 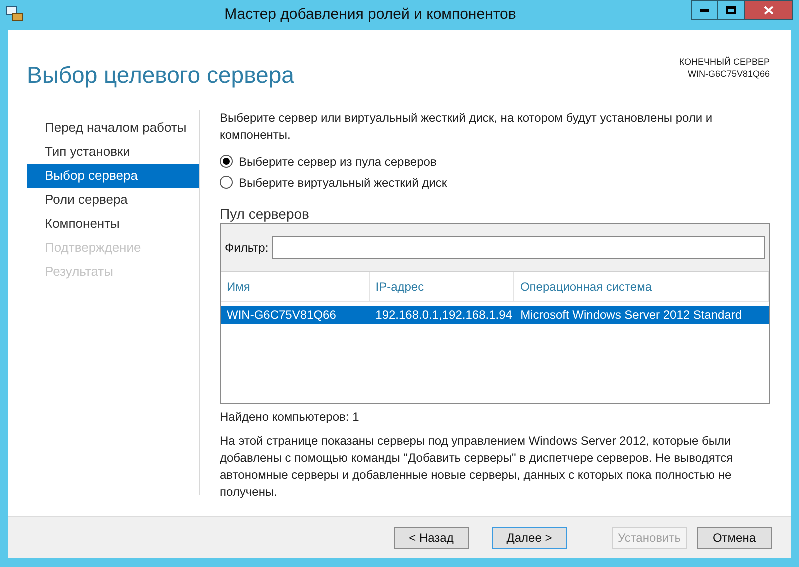 I want to click on table-cell-text: Microsoft Windows Server 2012 Standard, so click(x=632, y=315).